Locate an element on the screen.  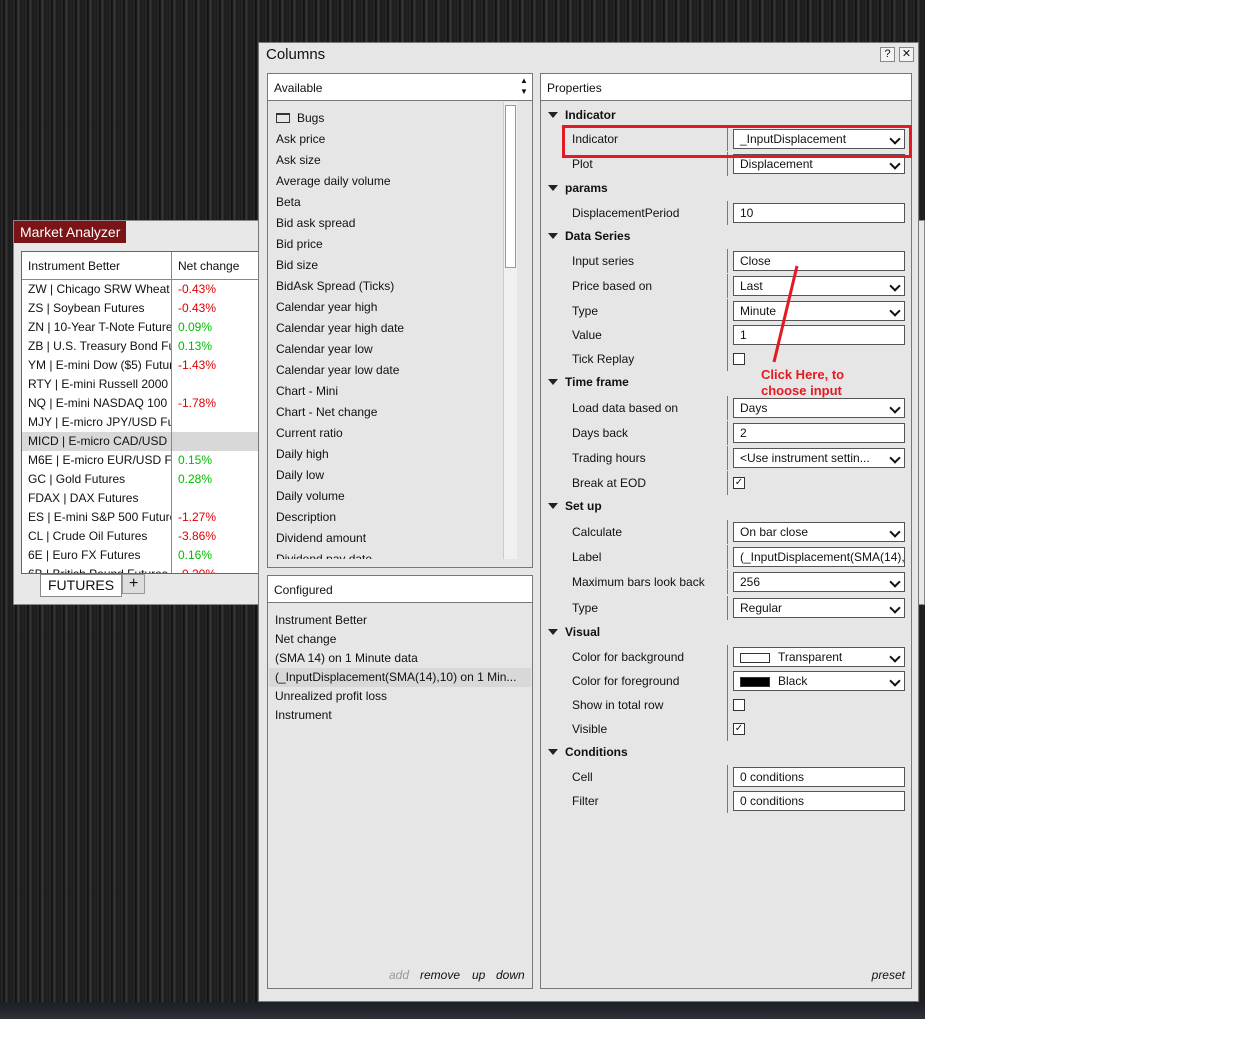
category-conditions: Conditions is located at coordinates (726, 752).